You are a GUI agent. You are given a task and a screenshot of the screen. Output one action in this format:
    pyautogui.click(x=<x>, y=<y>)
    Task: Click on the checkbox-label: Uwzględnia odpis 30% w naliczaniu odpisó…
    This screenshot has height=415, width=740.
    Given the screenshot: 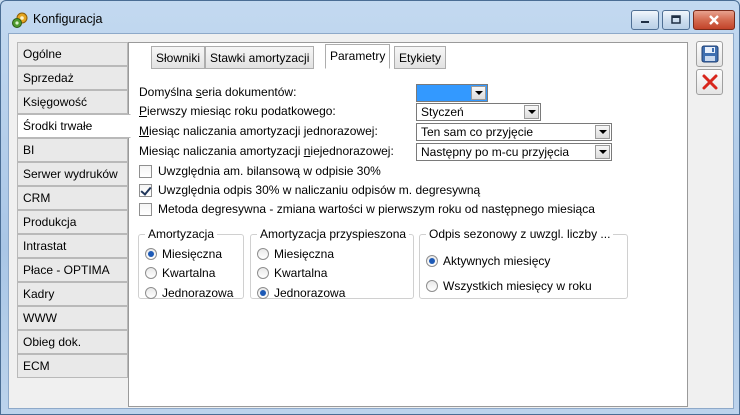 What is the action you would take?
    pyautogui.click(x=319, y=190)
    